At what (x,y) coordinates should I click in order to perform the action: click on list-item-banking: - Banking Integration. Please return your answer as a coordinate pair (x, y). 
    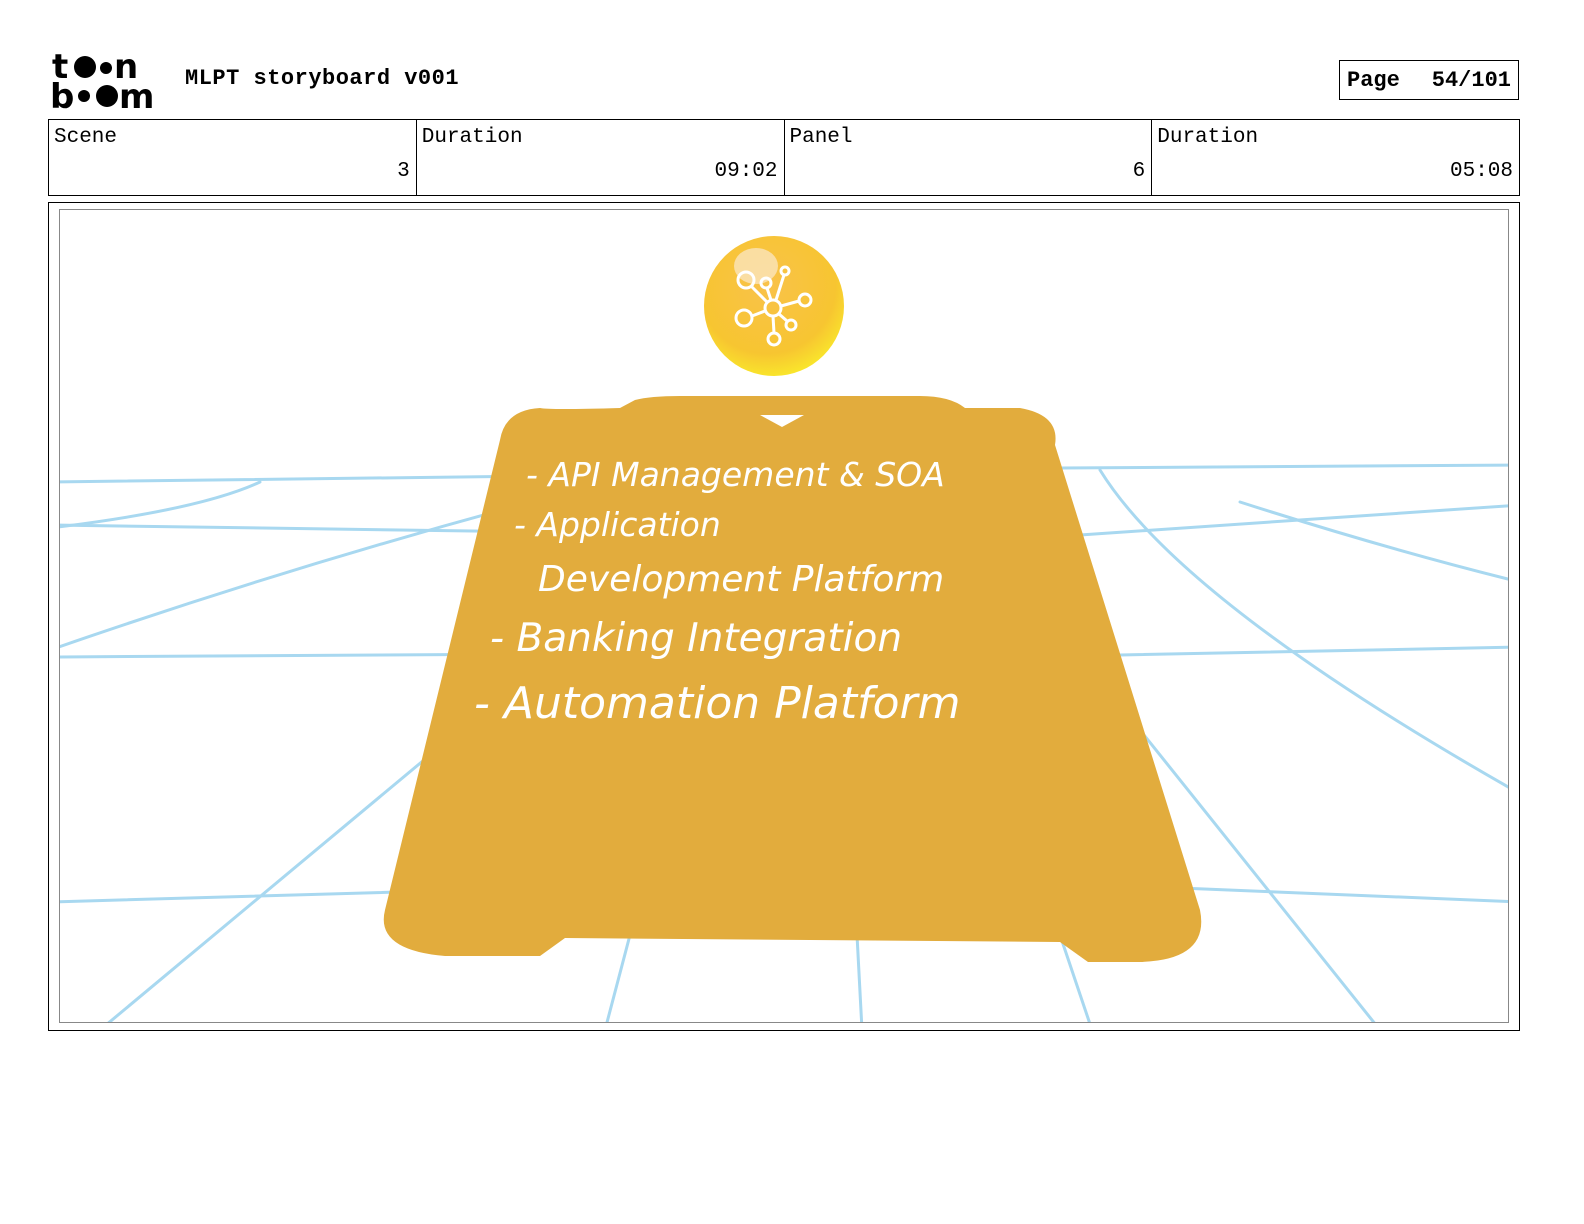
    Looking at the image, I should click on (696, 638).